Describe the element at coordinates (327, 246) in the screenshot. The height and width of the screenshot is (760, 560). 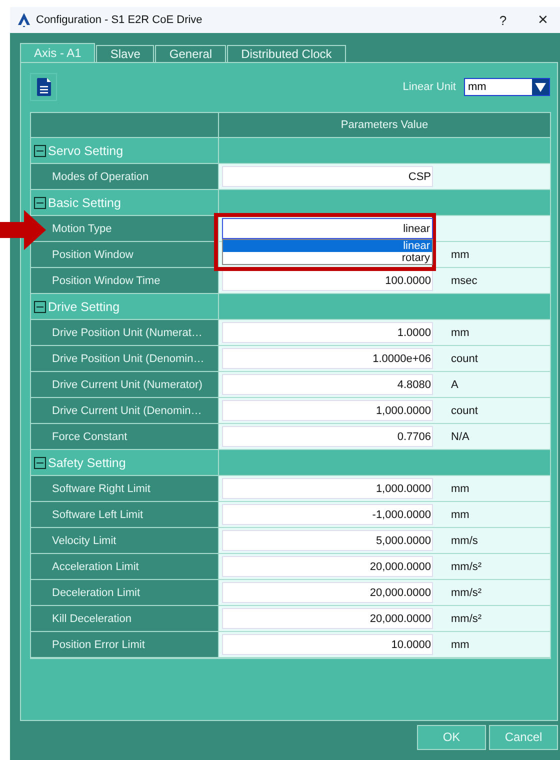
I see `dropdown-option: linear` at that location.